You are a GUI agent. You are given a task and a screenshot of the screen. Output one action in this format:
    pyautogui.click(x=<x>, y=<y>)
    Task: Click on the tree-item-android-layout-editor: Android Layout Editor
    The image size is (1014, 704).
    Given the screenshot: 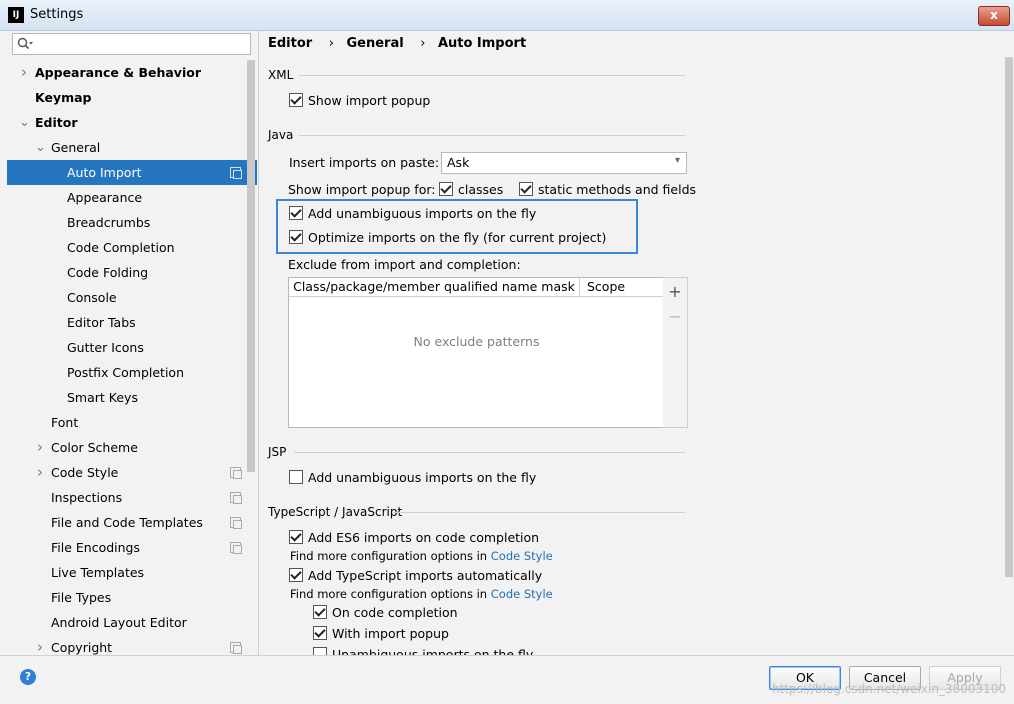 What is the action you would take?
    pyautogui.click(x=132, y=622)
    